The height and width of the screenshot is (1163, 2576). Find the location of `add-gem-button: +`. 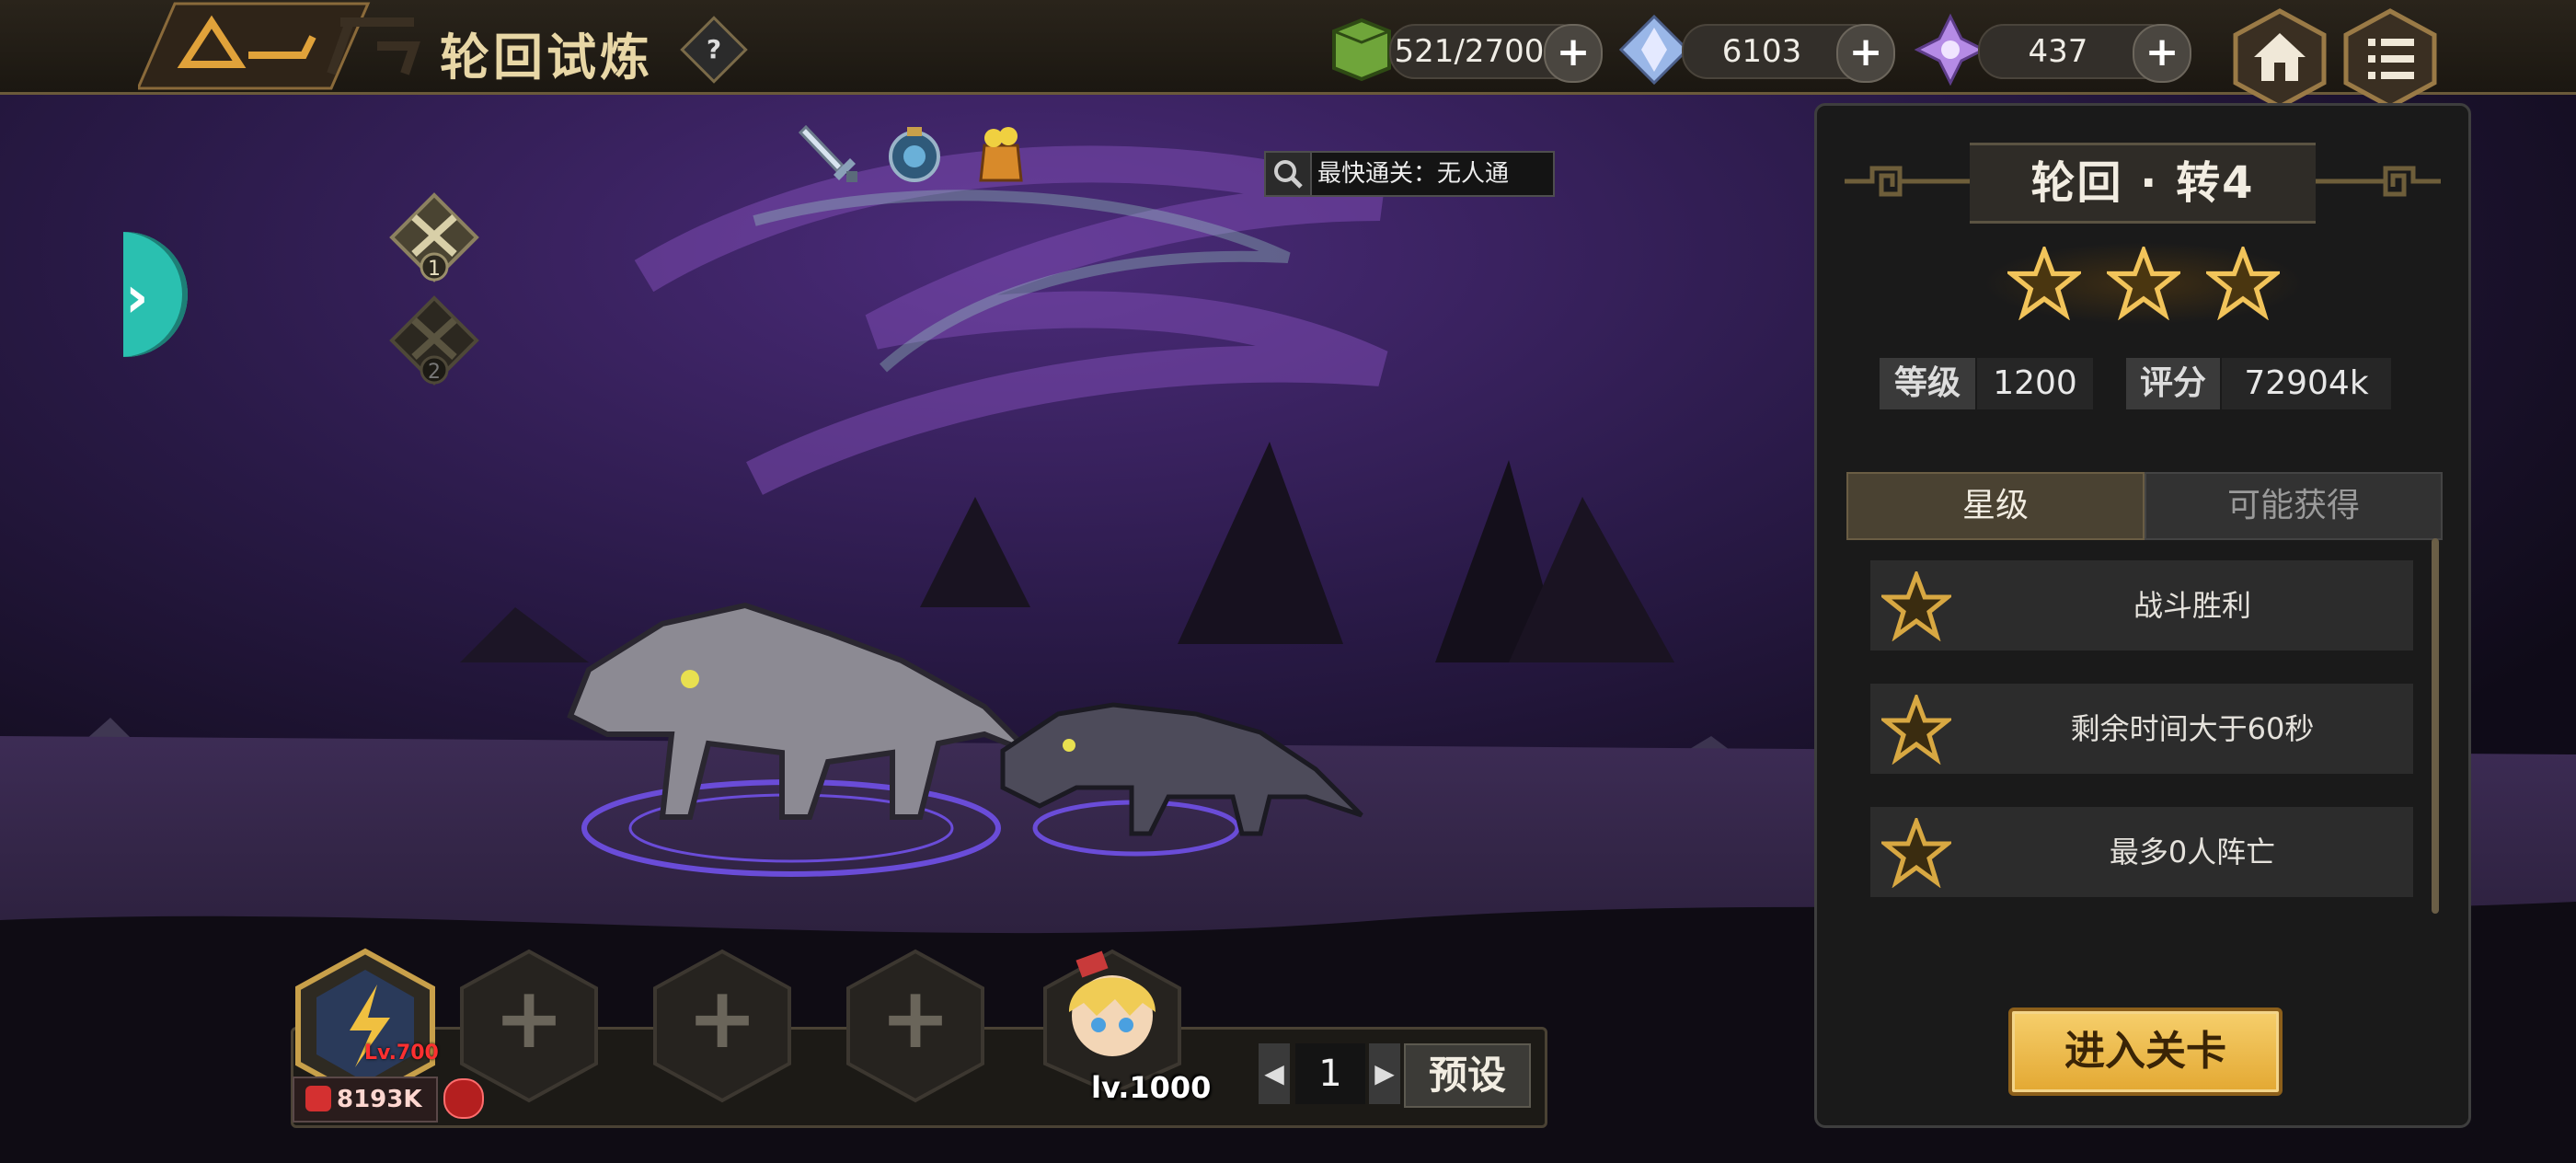

add-gem-button: + is located at coordinates (2162, 54).